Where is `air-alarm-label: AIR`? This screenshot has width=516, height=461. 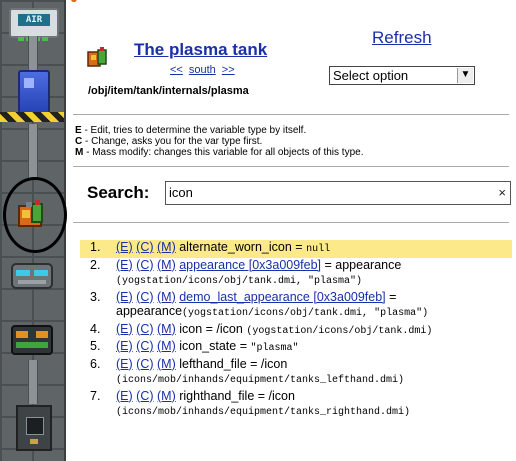 air-alarm-label: AIR is located at coordinates (34, 20).